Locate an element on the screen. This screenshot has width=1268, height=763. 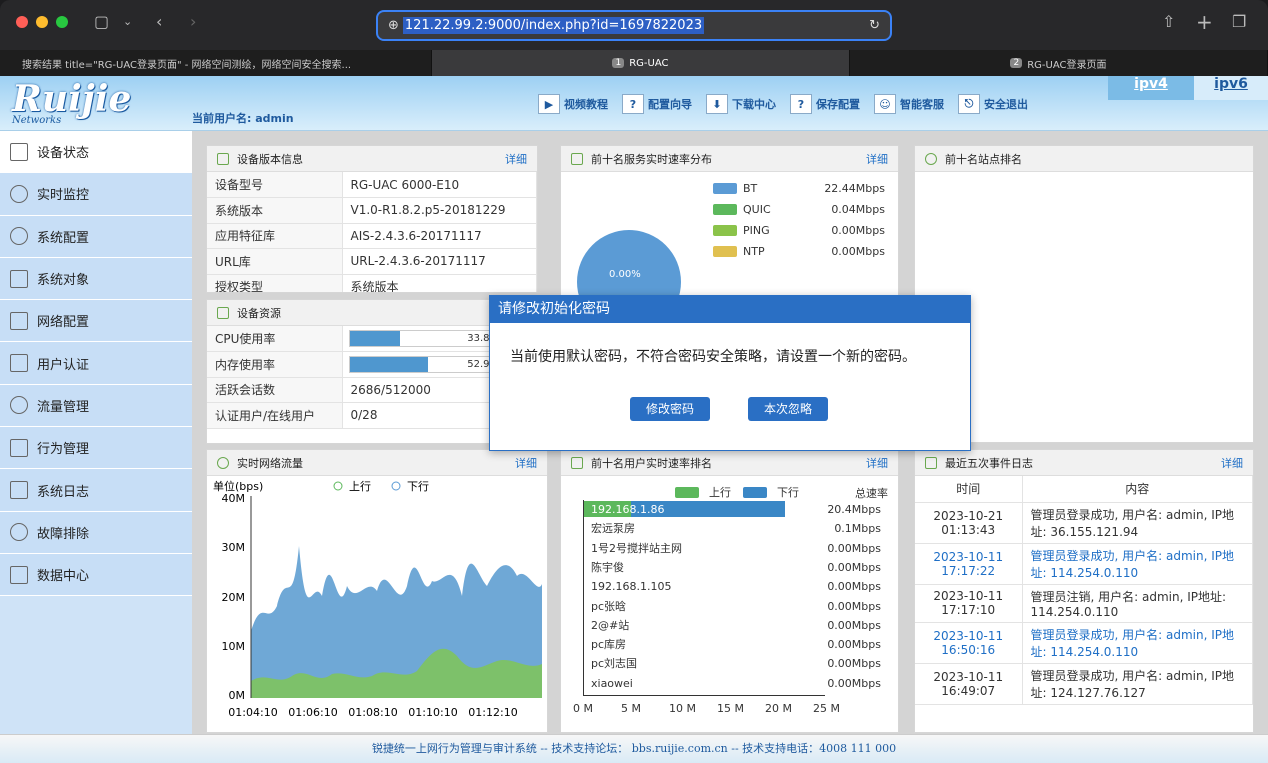
exit-icon: ⎋ is located at coordinates (969, 104).